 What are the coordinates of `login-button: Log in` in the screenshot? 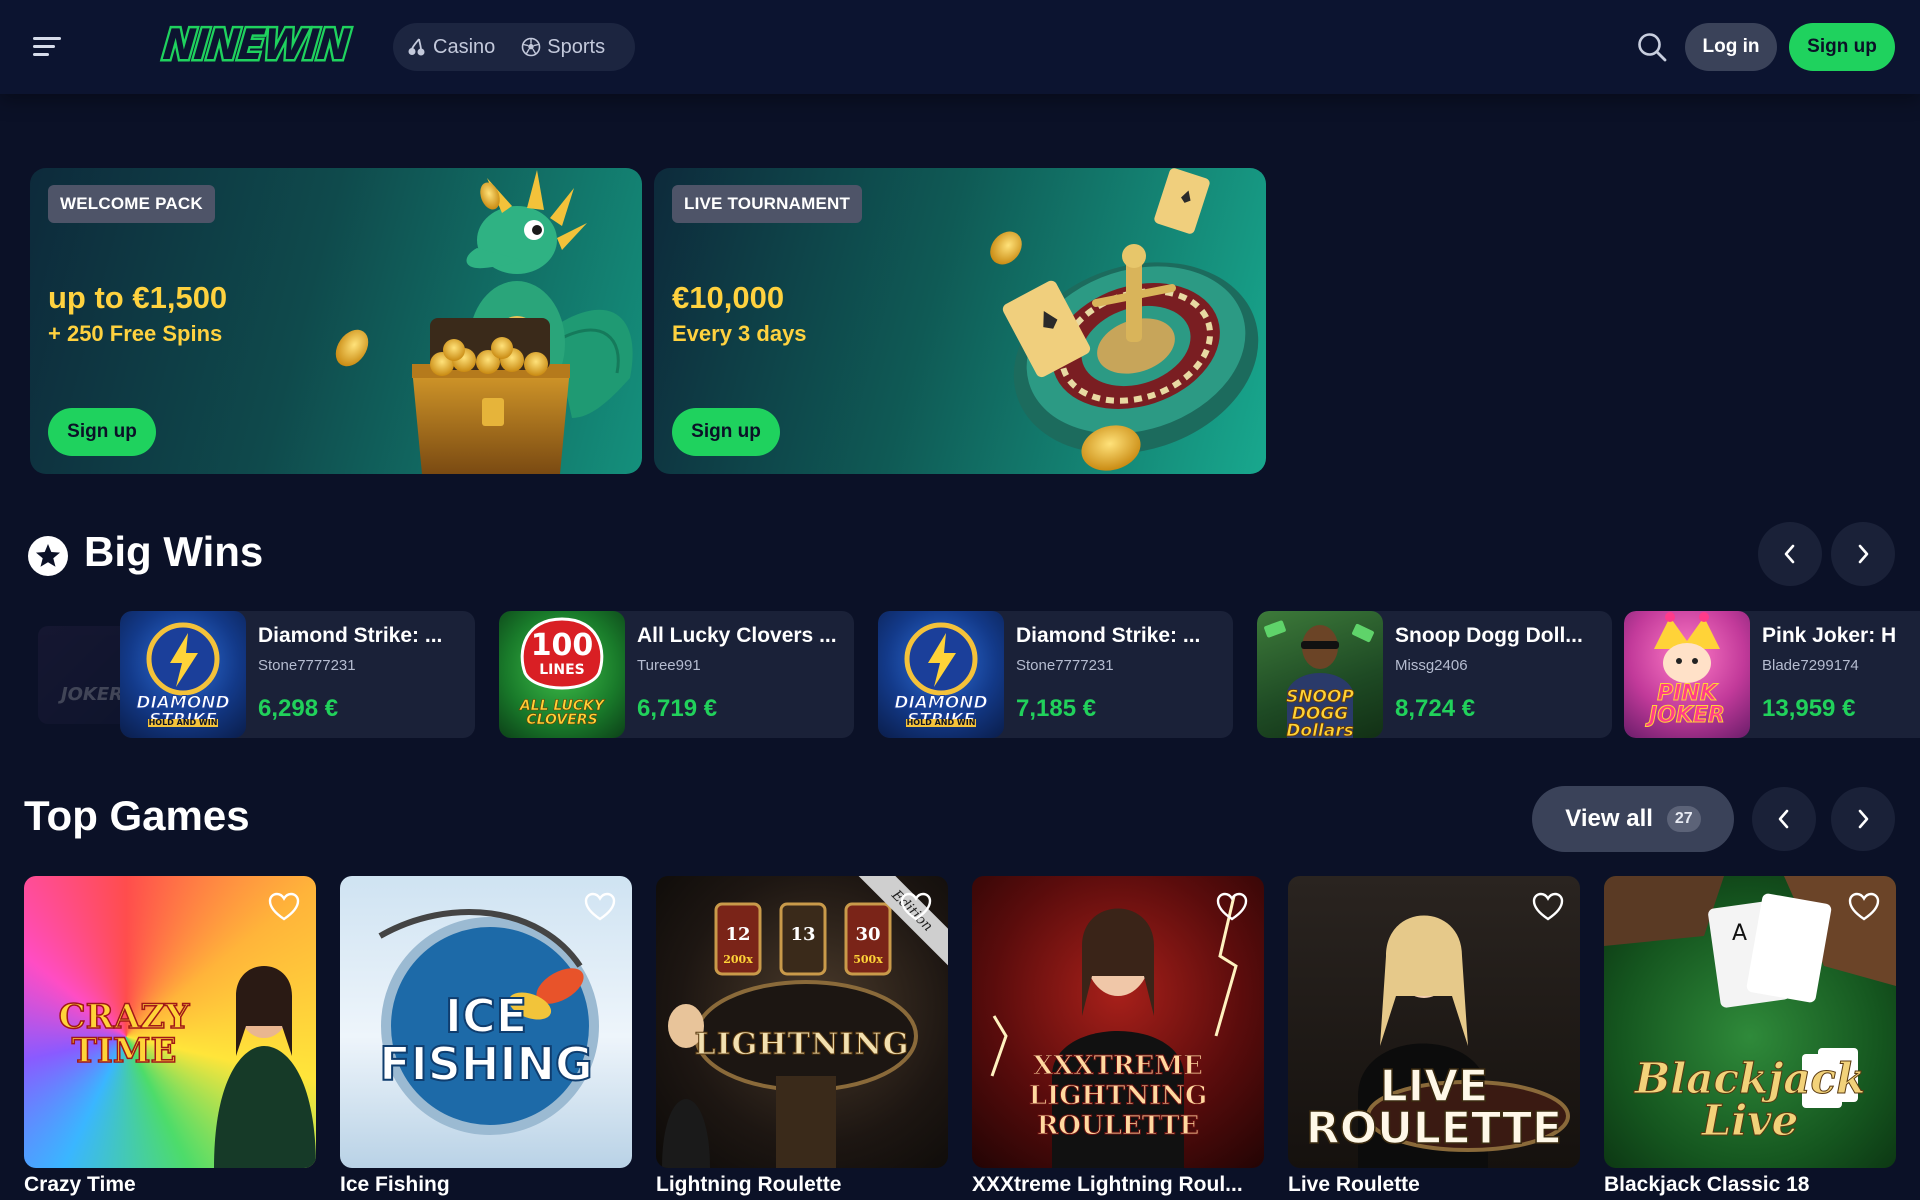 It's located at (1731, 47).